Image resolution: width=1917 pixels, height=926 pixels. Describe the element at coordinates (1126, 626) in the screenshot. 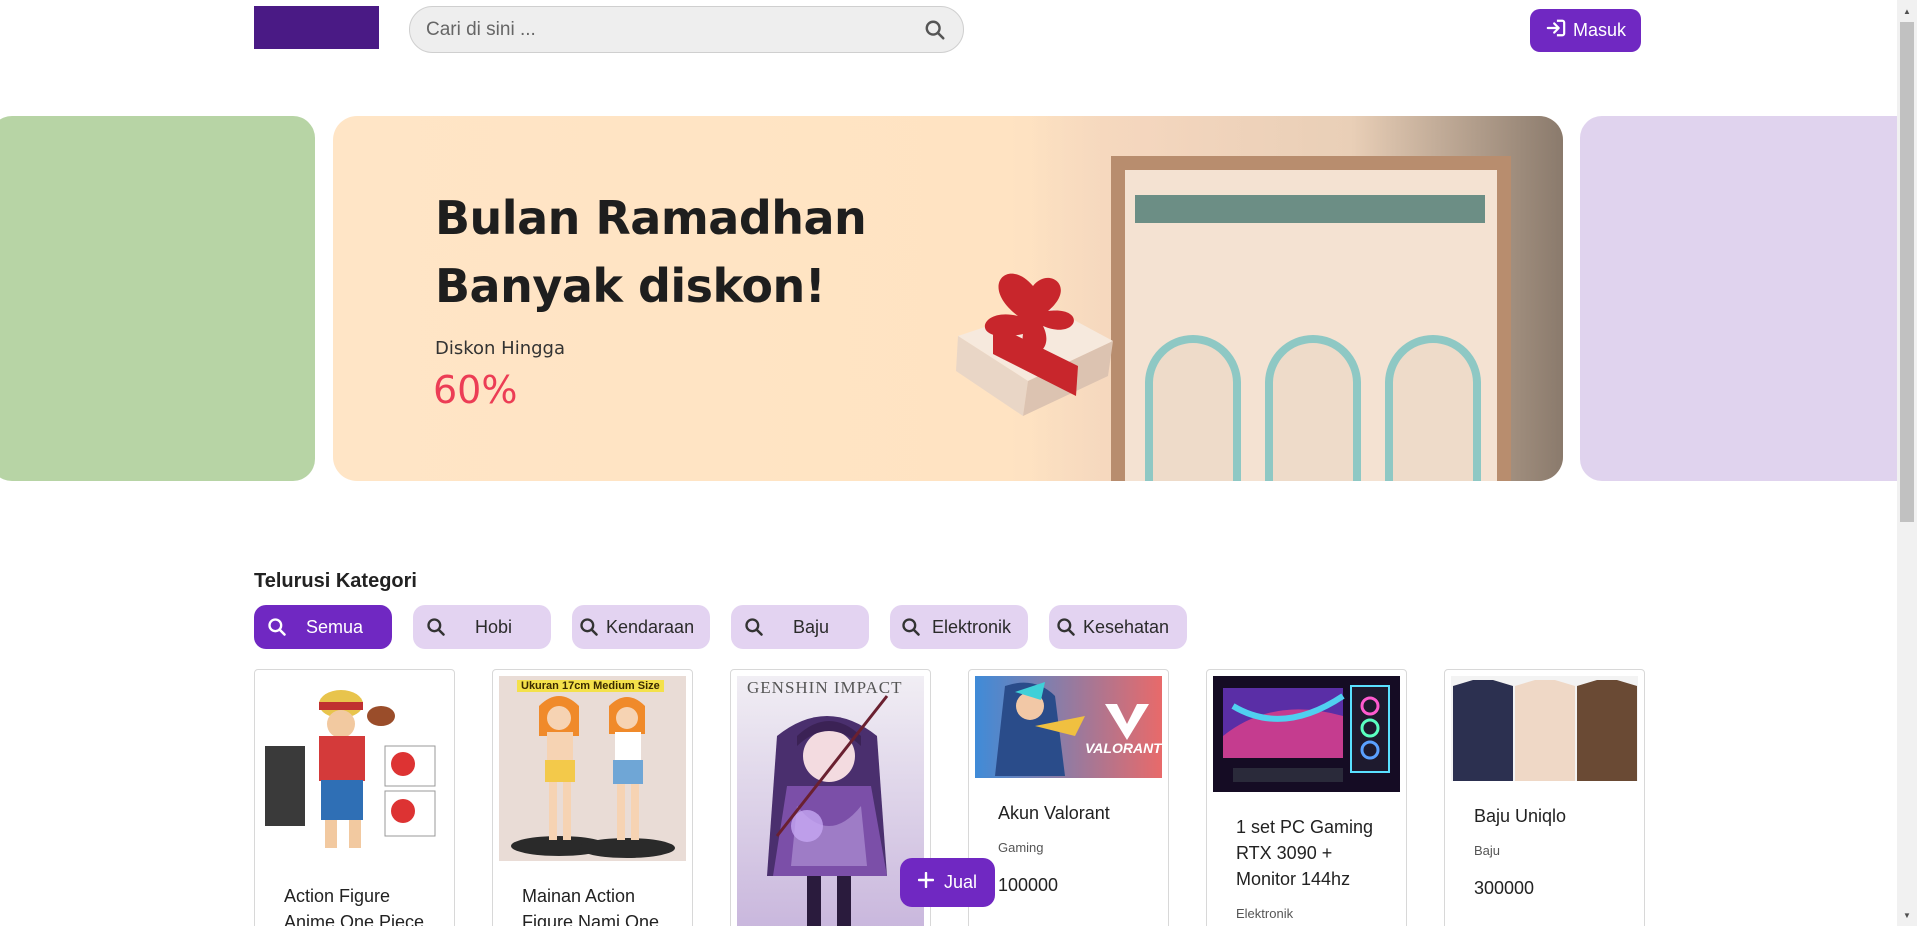

I see `category-chip-label: Kesehatan` at that location.